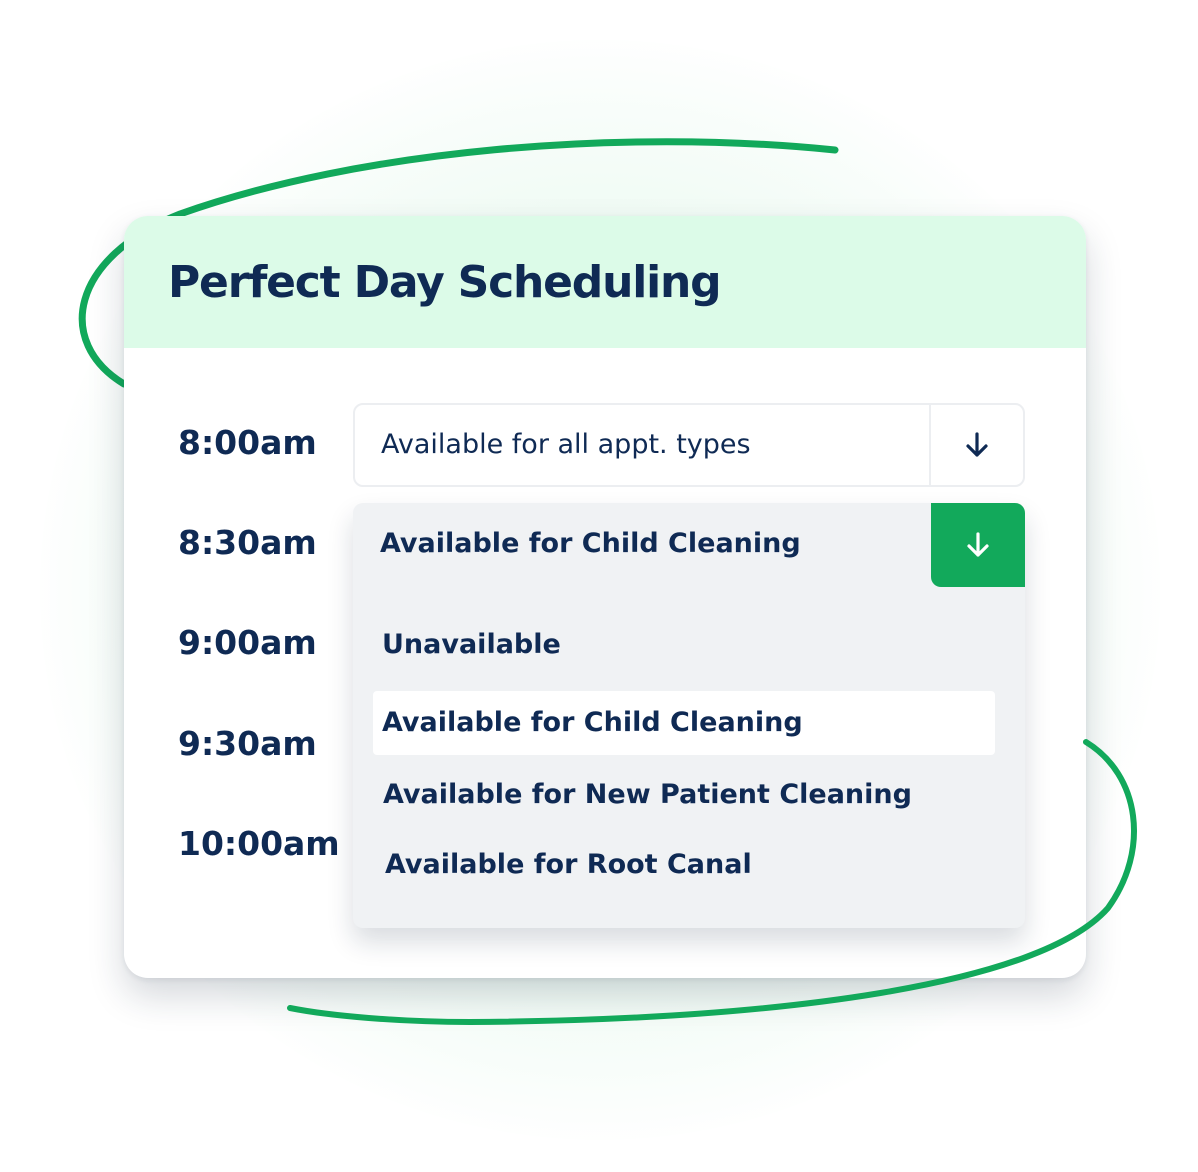 Image resolution: width=1198 pixels, height=1172 pixels. What do you see at coordinates (684, 723) in the screenshot?
I see `option-child-cleaning: Available for Child Cleaning` at bounding box center [684, 723].